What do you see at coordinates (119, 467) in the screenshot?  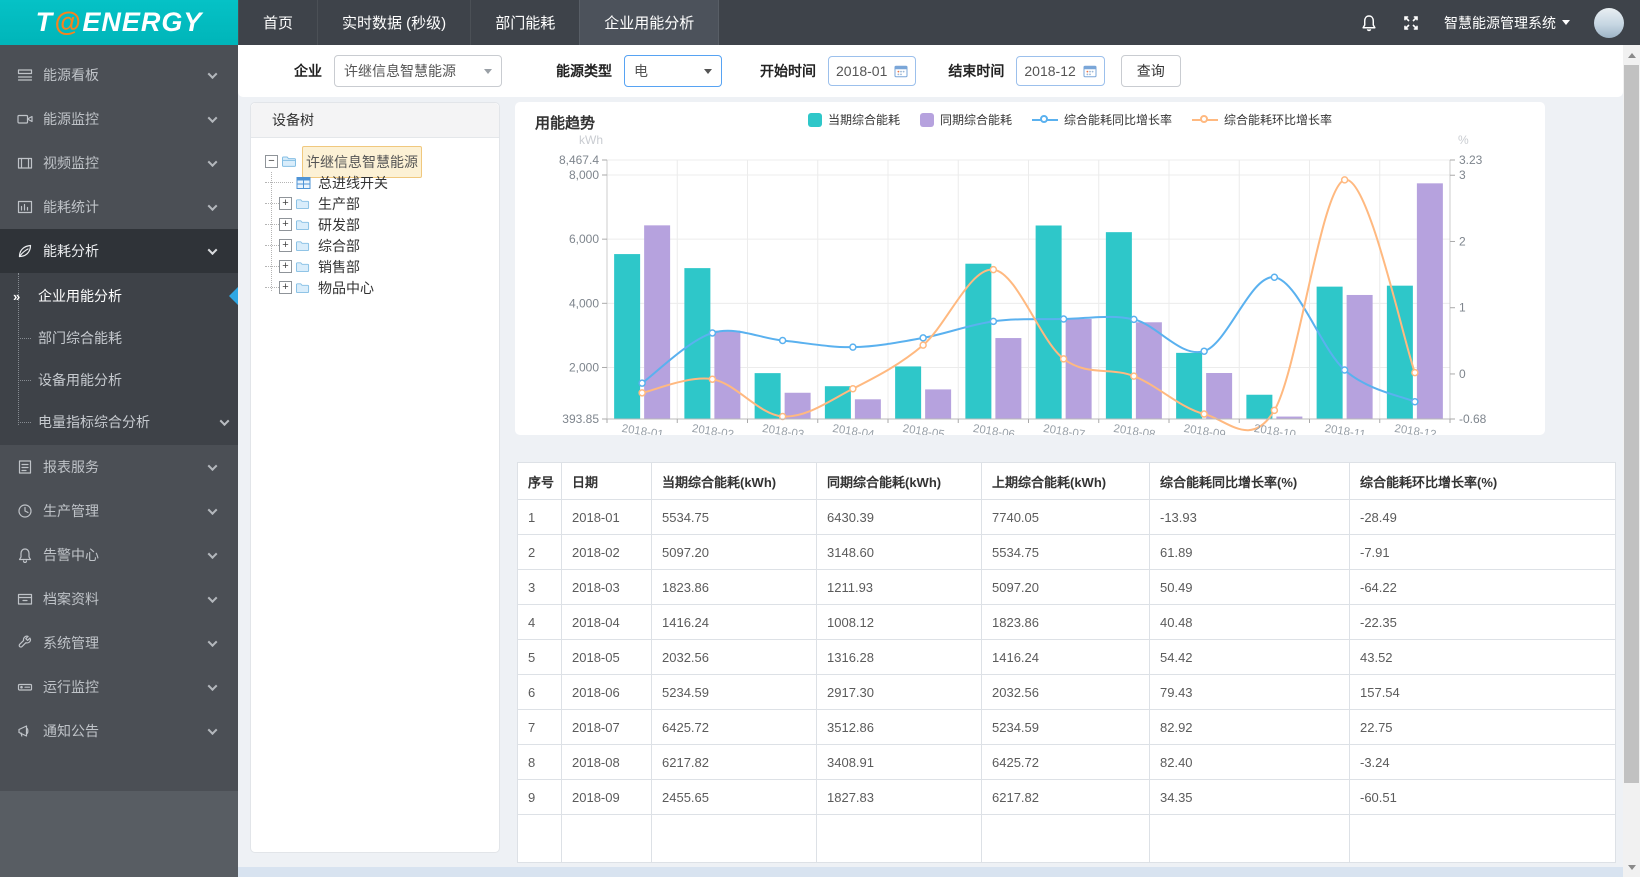 I see `sidebar-item-5: 报表服务` at bounding box center [119, 467].